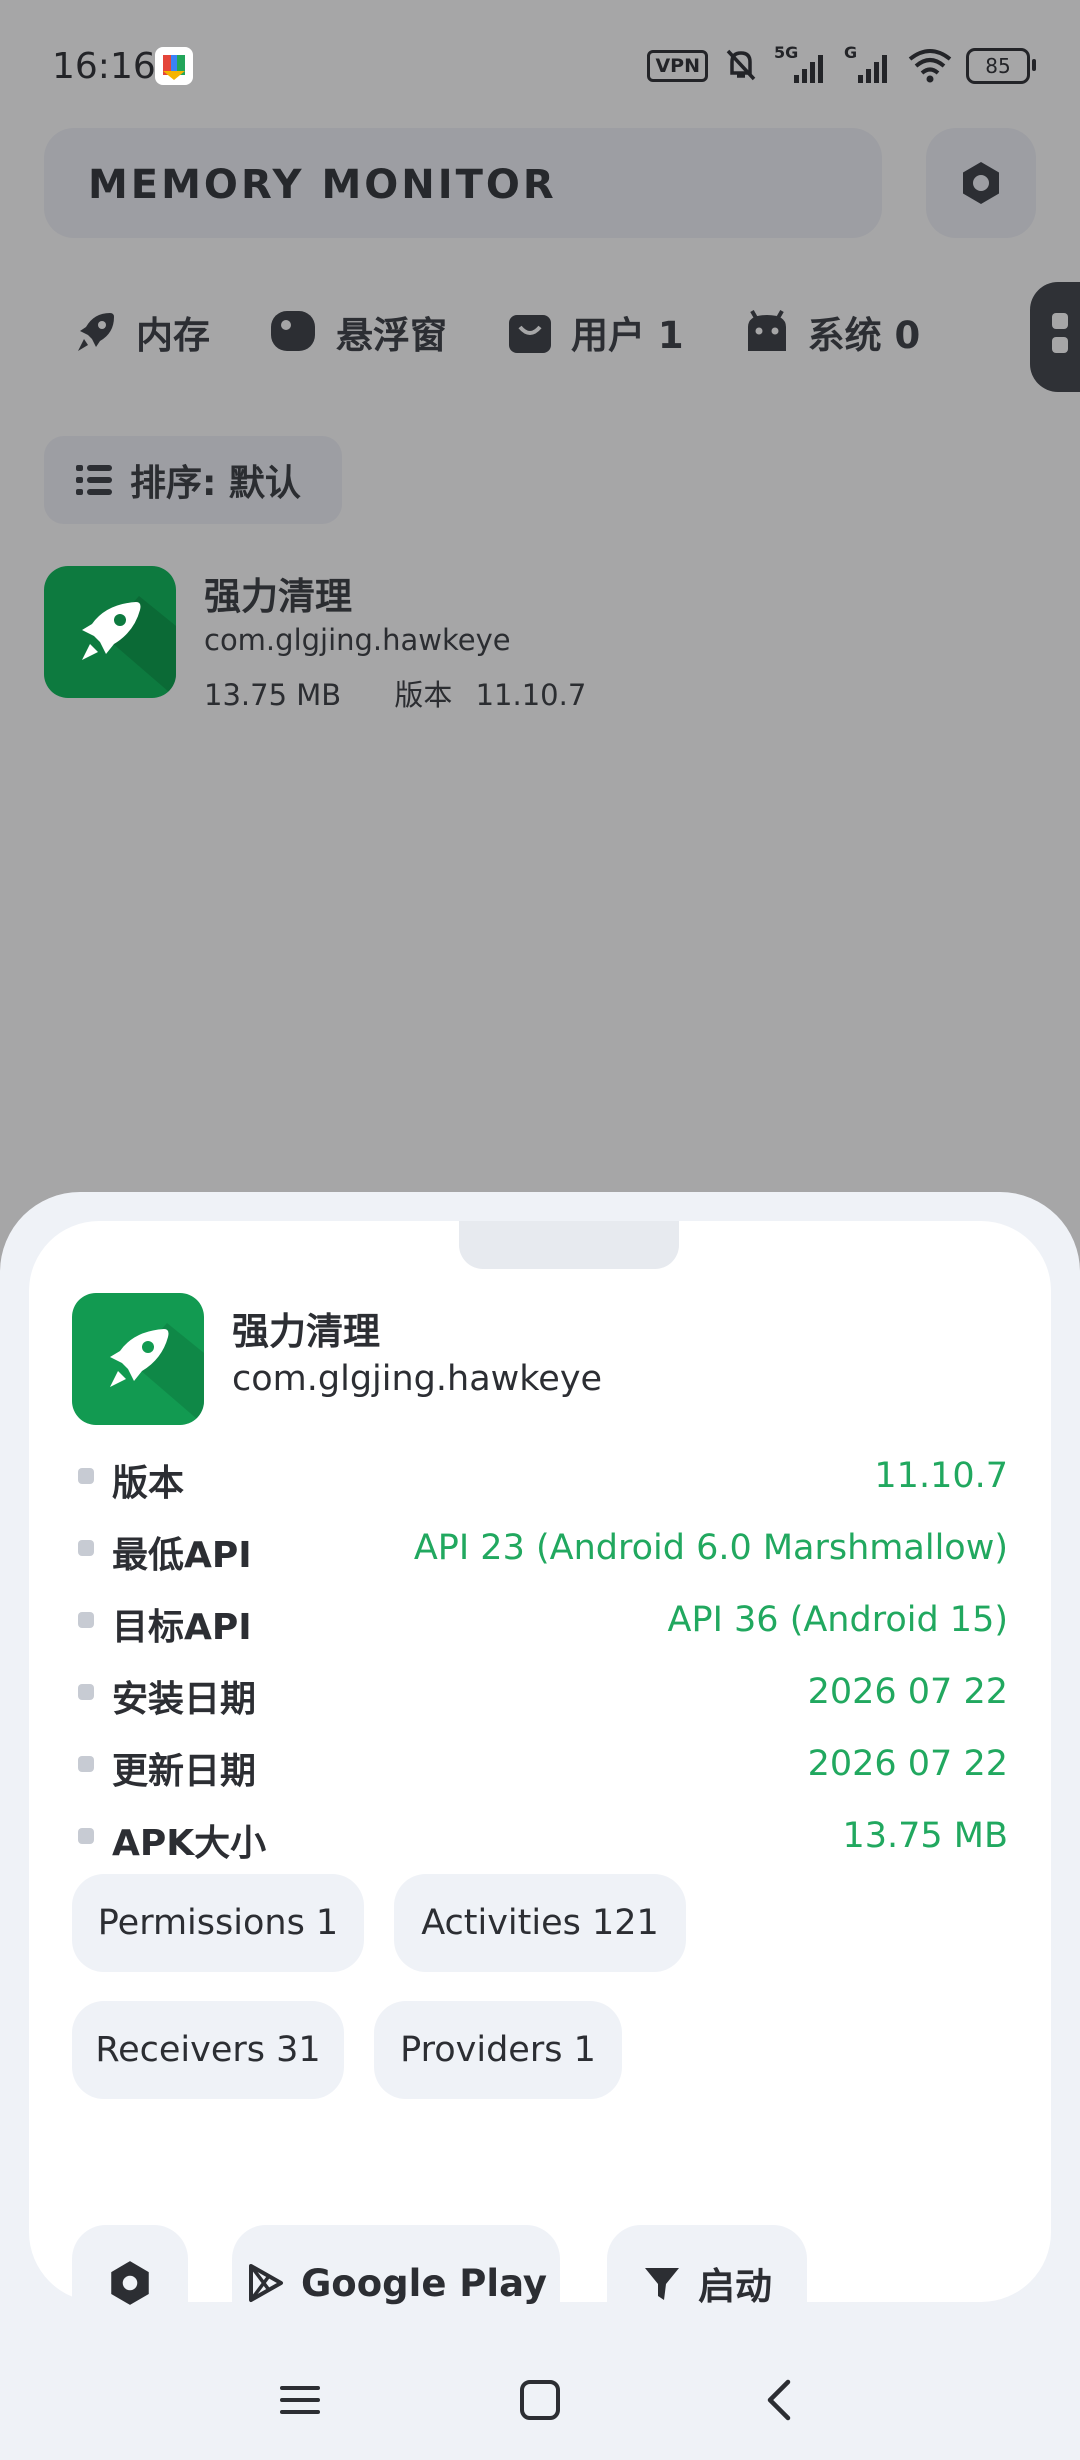 The height and width of the screenshot is (2460, 1080). Describe the element at coordinates (837, 1620) in the screenshot. I see `info-value: API 36 (Android 15)` at that location.